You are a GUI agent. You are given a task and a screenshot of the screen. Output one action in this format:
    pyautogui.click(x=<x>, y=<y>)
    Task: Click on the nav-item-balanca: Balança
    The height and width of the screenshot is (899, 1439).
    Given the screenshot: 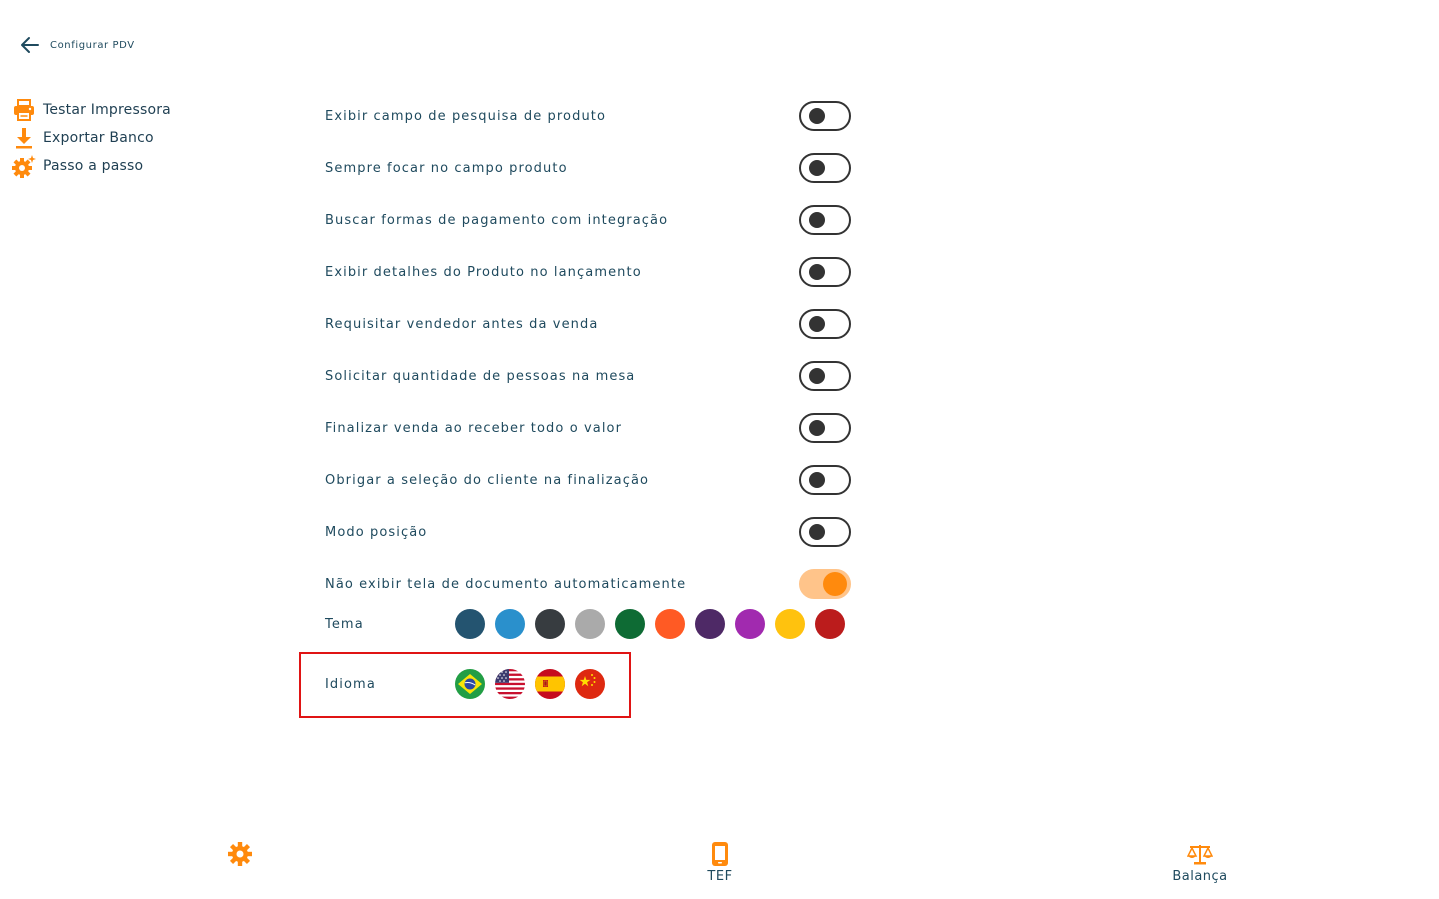 What is the action you would take?
    pyautogui.click(x=1200, y=862)
    